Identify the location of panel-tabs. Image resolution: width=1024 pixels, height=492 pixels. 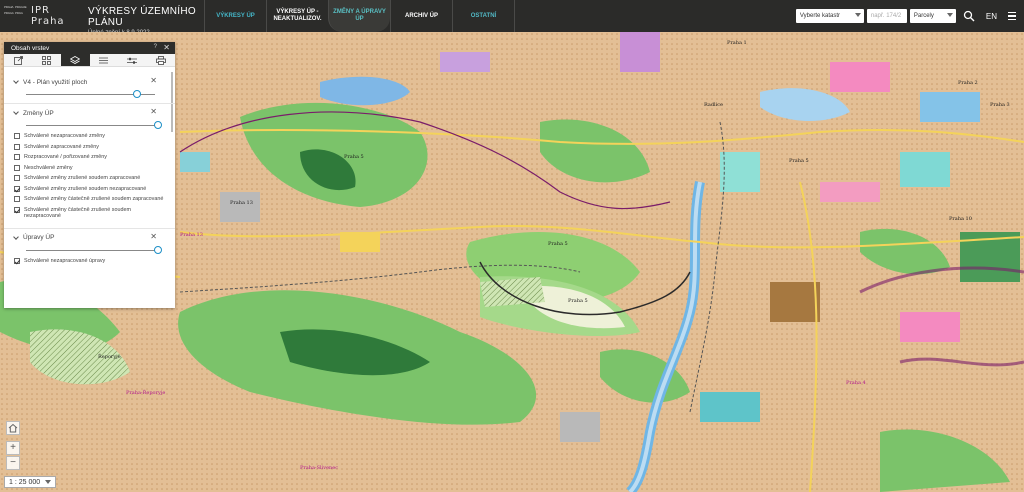
(89, 60).